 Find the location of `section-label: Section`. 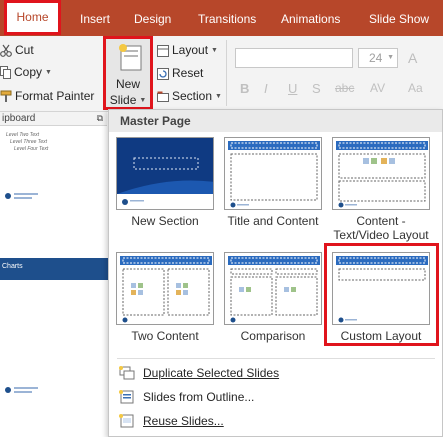

section-label: Section is located at coordinates (192, 96).